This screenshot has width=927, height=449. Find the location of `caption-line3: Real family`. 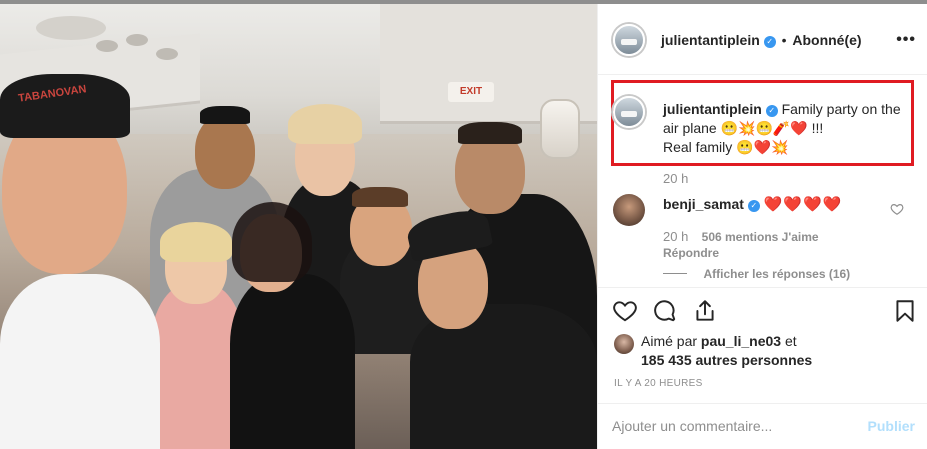

caption-line3: Real family is located at coordinates (698, 147).